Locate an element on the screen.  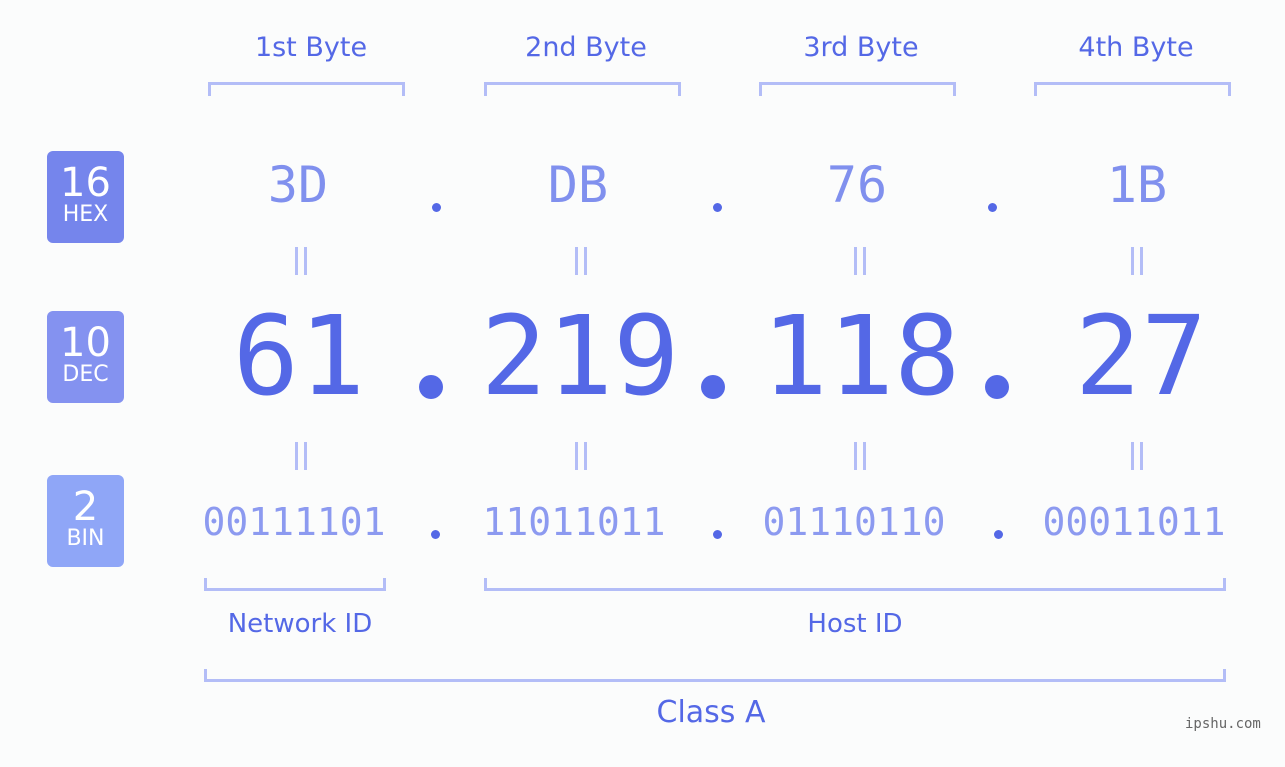
network-id-label: Network ID is located at coordinates (300, 624).